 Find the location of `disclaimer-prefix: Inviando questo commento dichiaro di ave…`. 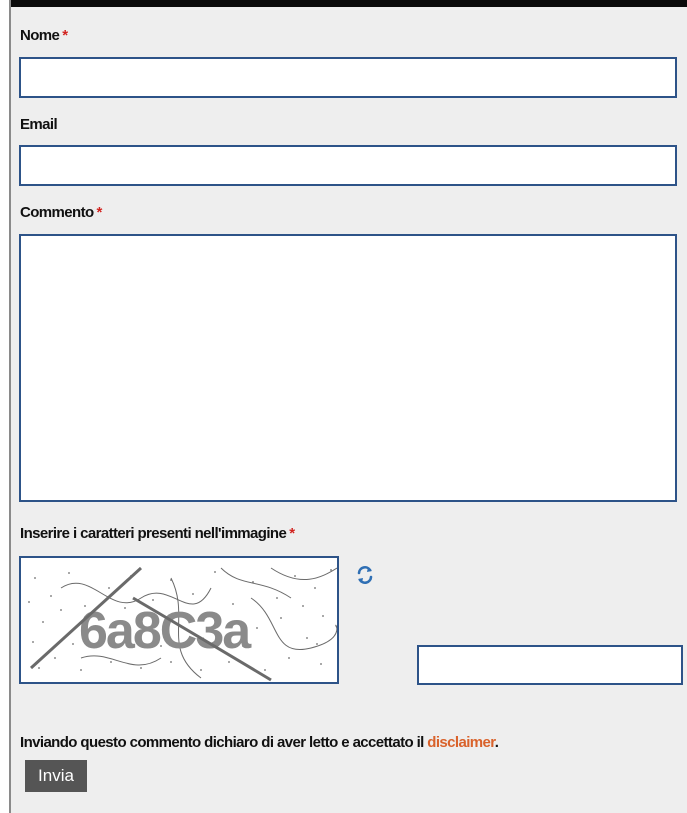

disclaimer-prefix: Inviando questo commento dichiaro di ave… is located at coordinates (224, 742).